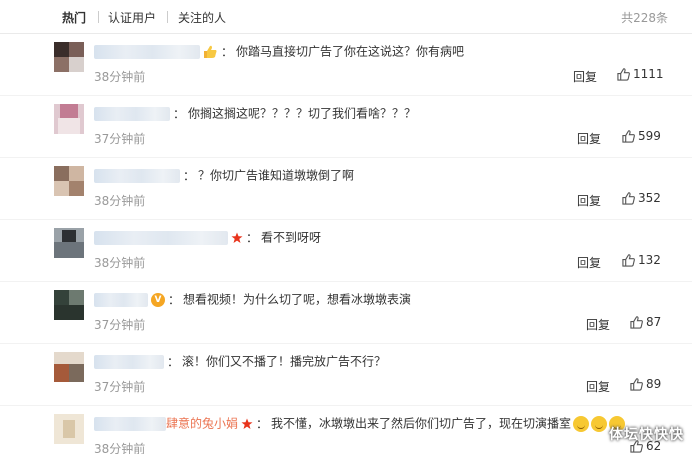  What do you see at coordinates (421, 423) in the screenshot?
I see `comment-text: 我不懂，冰墩墩出来了然后你们切广告了，现在切演播室` at bounding box center [421, 423].